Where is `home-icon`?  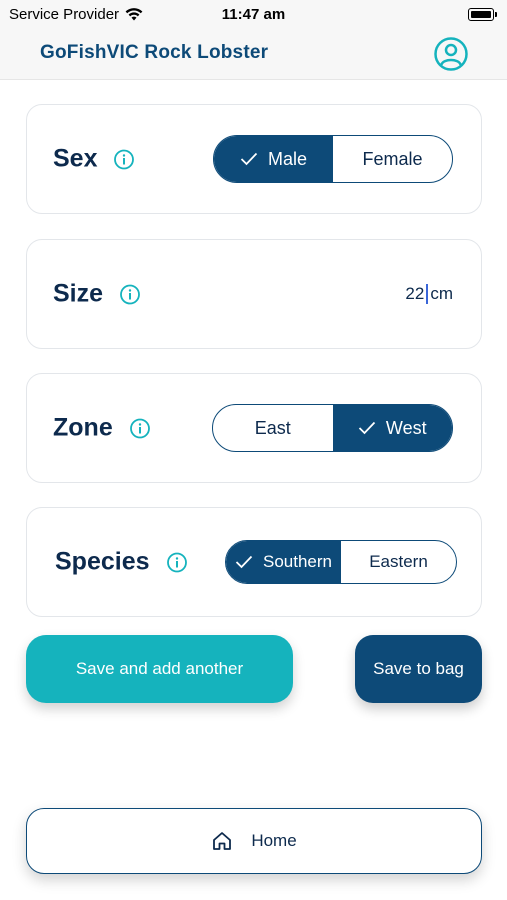
home-icon is located at coordinates (222, 841).